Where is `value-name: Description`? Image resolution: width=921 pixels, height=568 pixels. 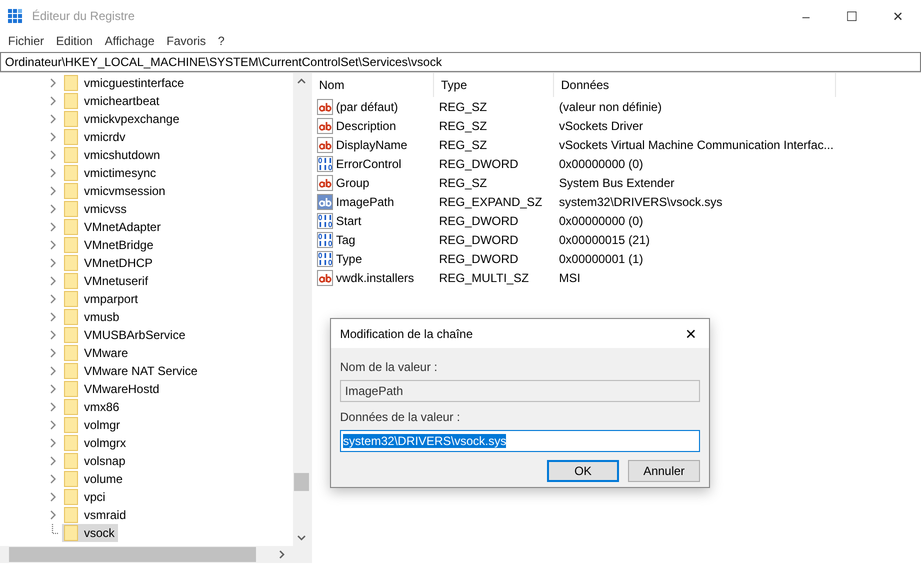 value-name: Description is located at coordinates (366, 125).